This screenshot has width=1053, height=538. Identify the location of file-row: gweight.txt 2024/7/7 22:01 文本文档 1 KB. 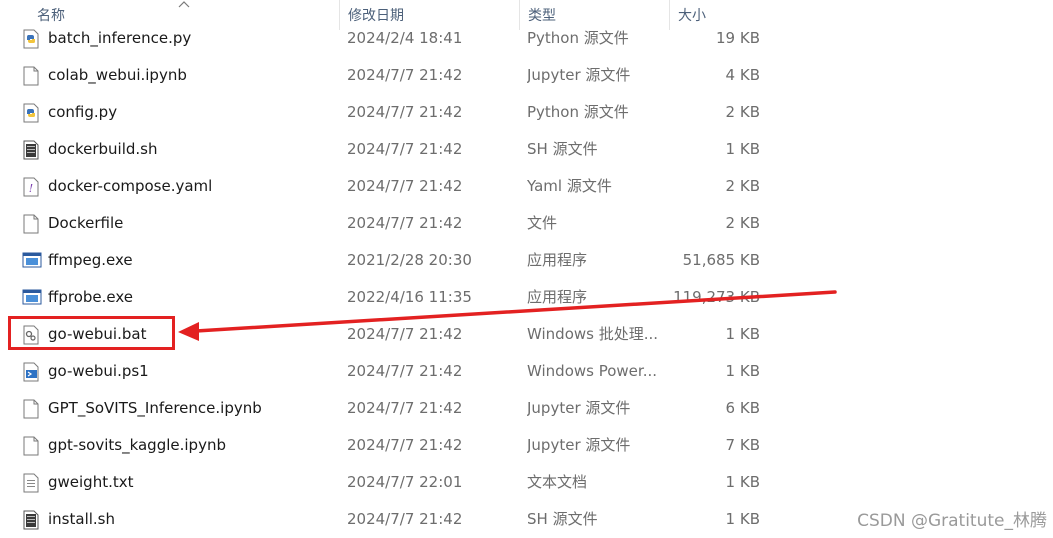
(385, 482).